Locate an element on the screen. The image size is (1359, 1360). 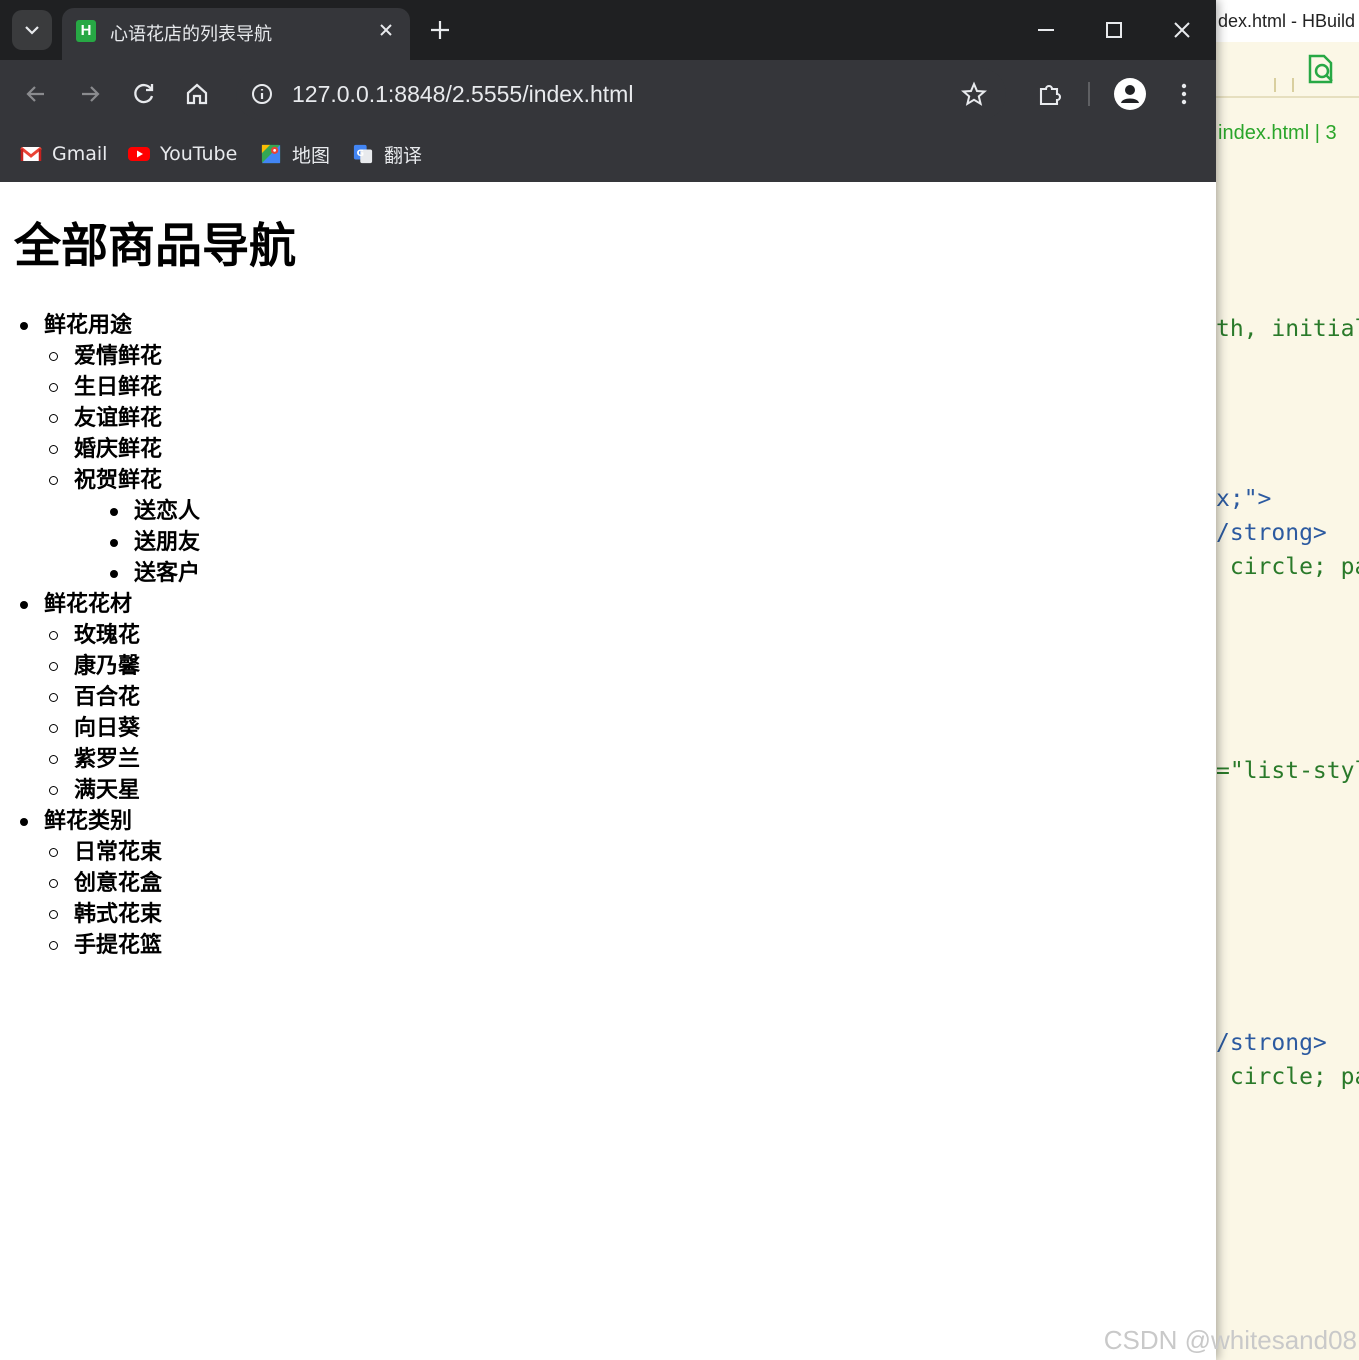
maximize-icon is located at coordinates (1114, 30).